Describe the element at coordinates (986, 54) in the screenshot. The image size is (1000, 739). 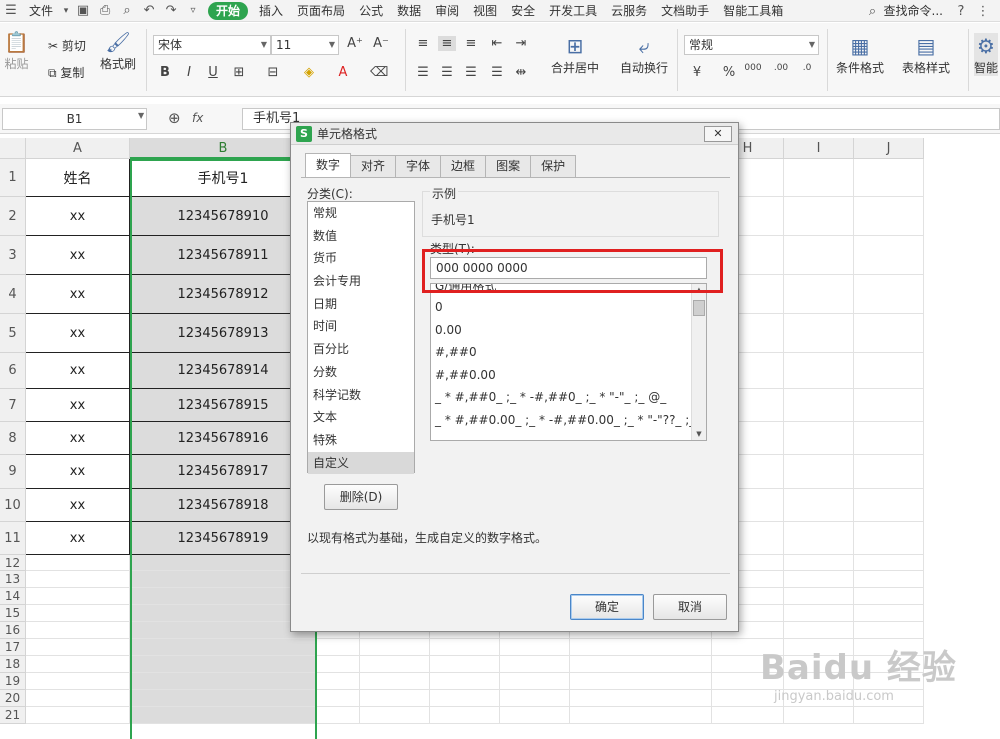
I see `smart-button: ⚙ 智能` at that location.